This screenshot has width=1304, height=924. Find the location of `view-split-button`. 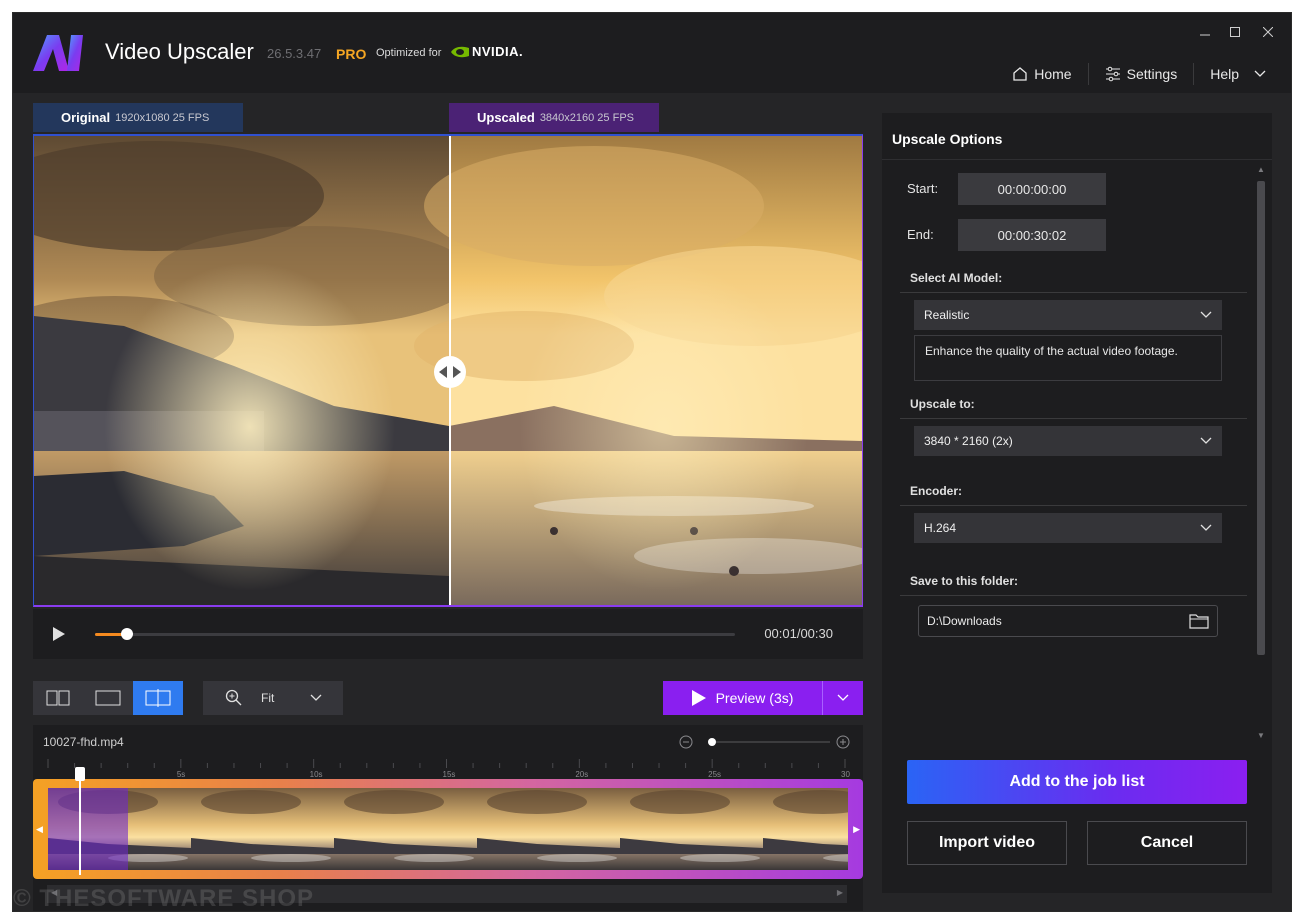

view-split-button is located at coordinates (158, 698).